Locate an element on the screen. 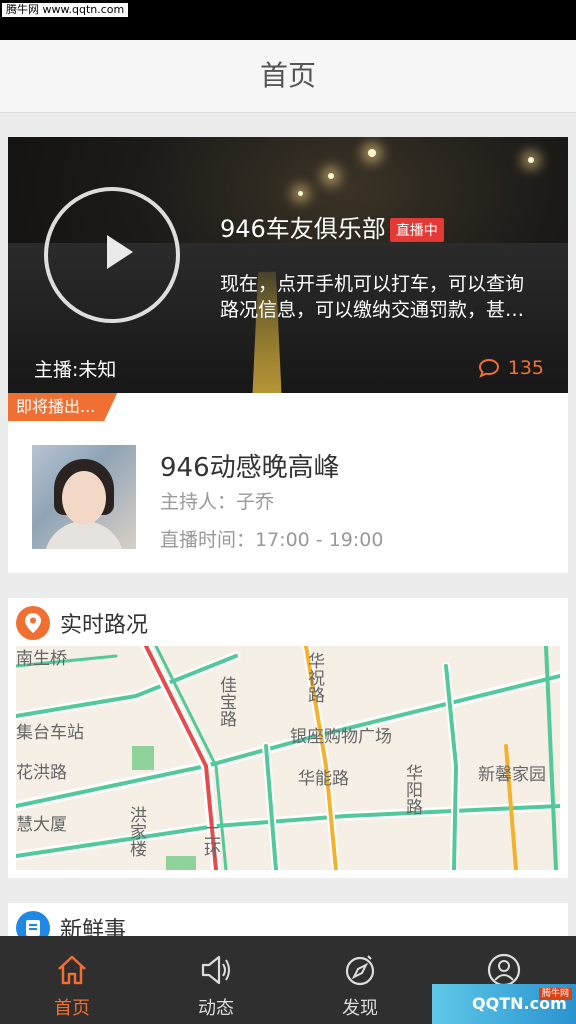  map-label: 南生桥 is located at coordinates (41, 659).